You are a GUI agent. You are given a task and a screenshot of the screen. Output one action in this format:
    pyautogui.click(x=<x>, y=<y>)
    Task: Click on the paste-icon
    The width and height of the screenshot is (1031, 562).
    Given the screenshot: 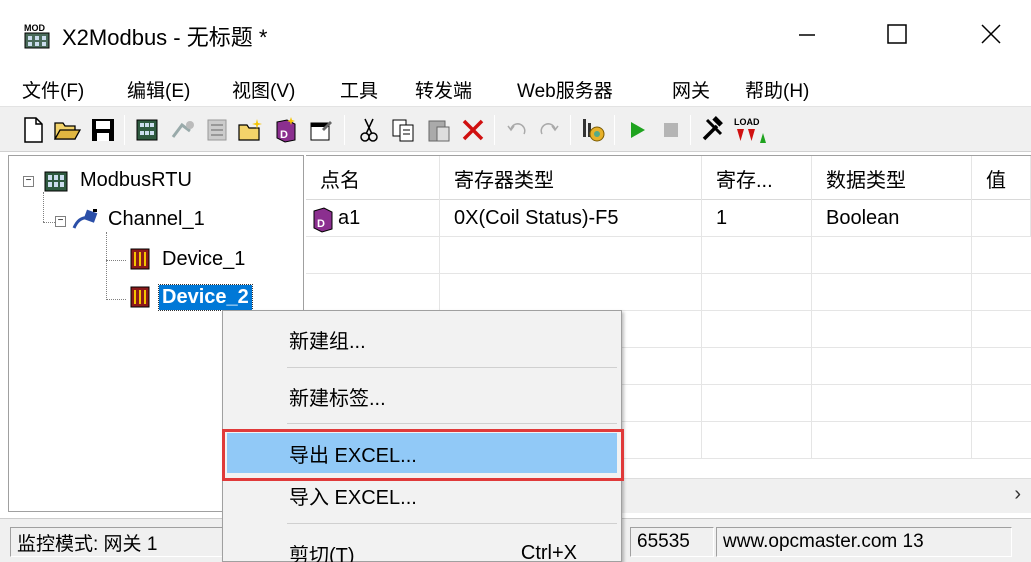 What is the action you would take?
    pyautogui.click(x=439, y=131)
    